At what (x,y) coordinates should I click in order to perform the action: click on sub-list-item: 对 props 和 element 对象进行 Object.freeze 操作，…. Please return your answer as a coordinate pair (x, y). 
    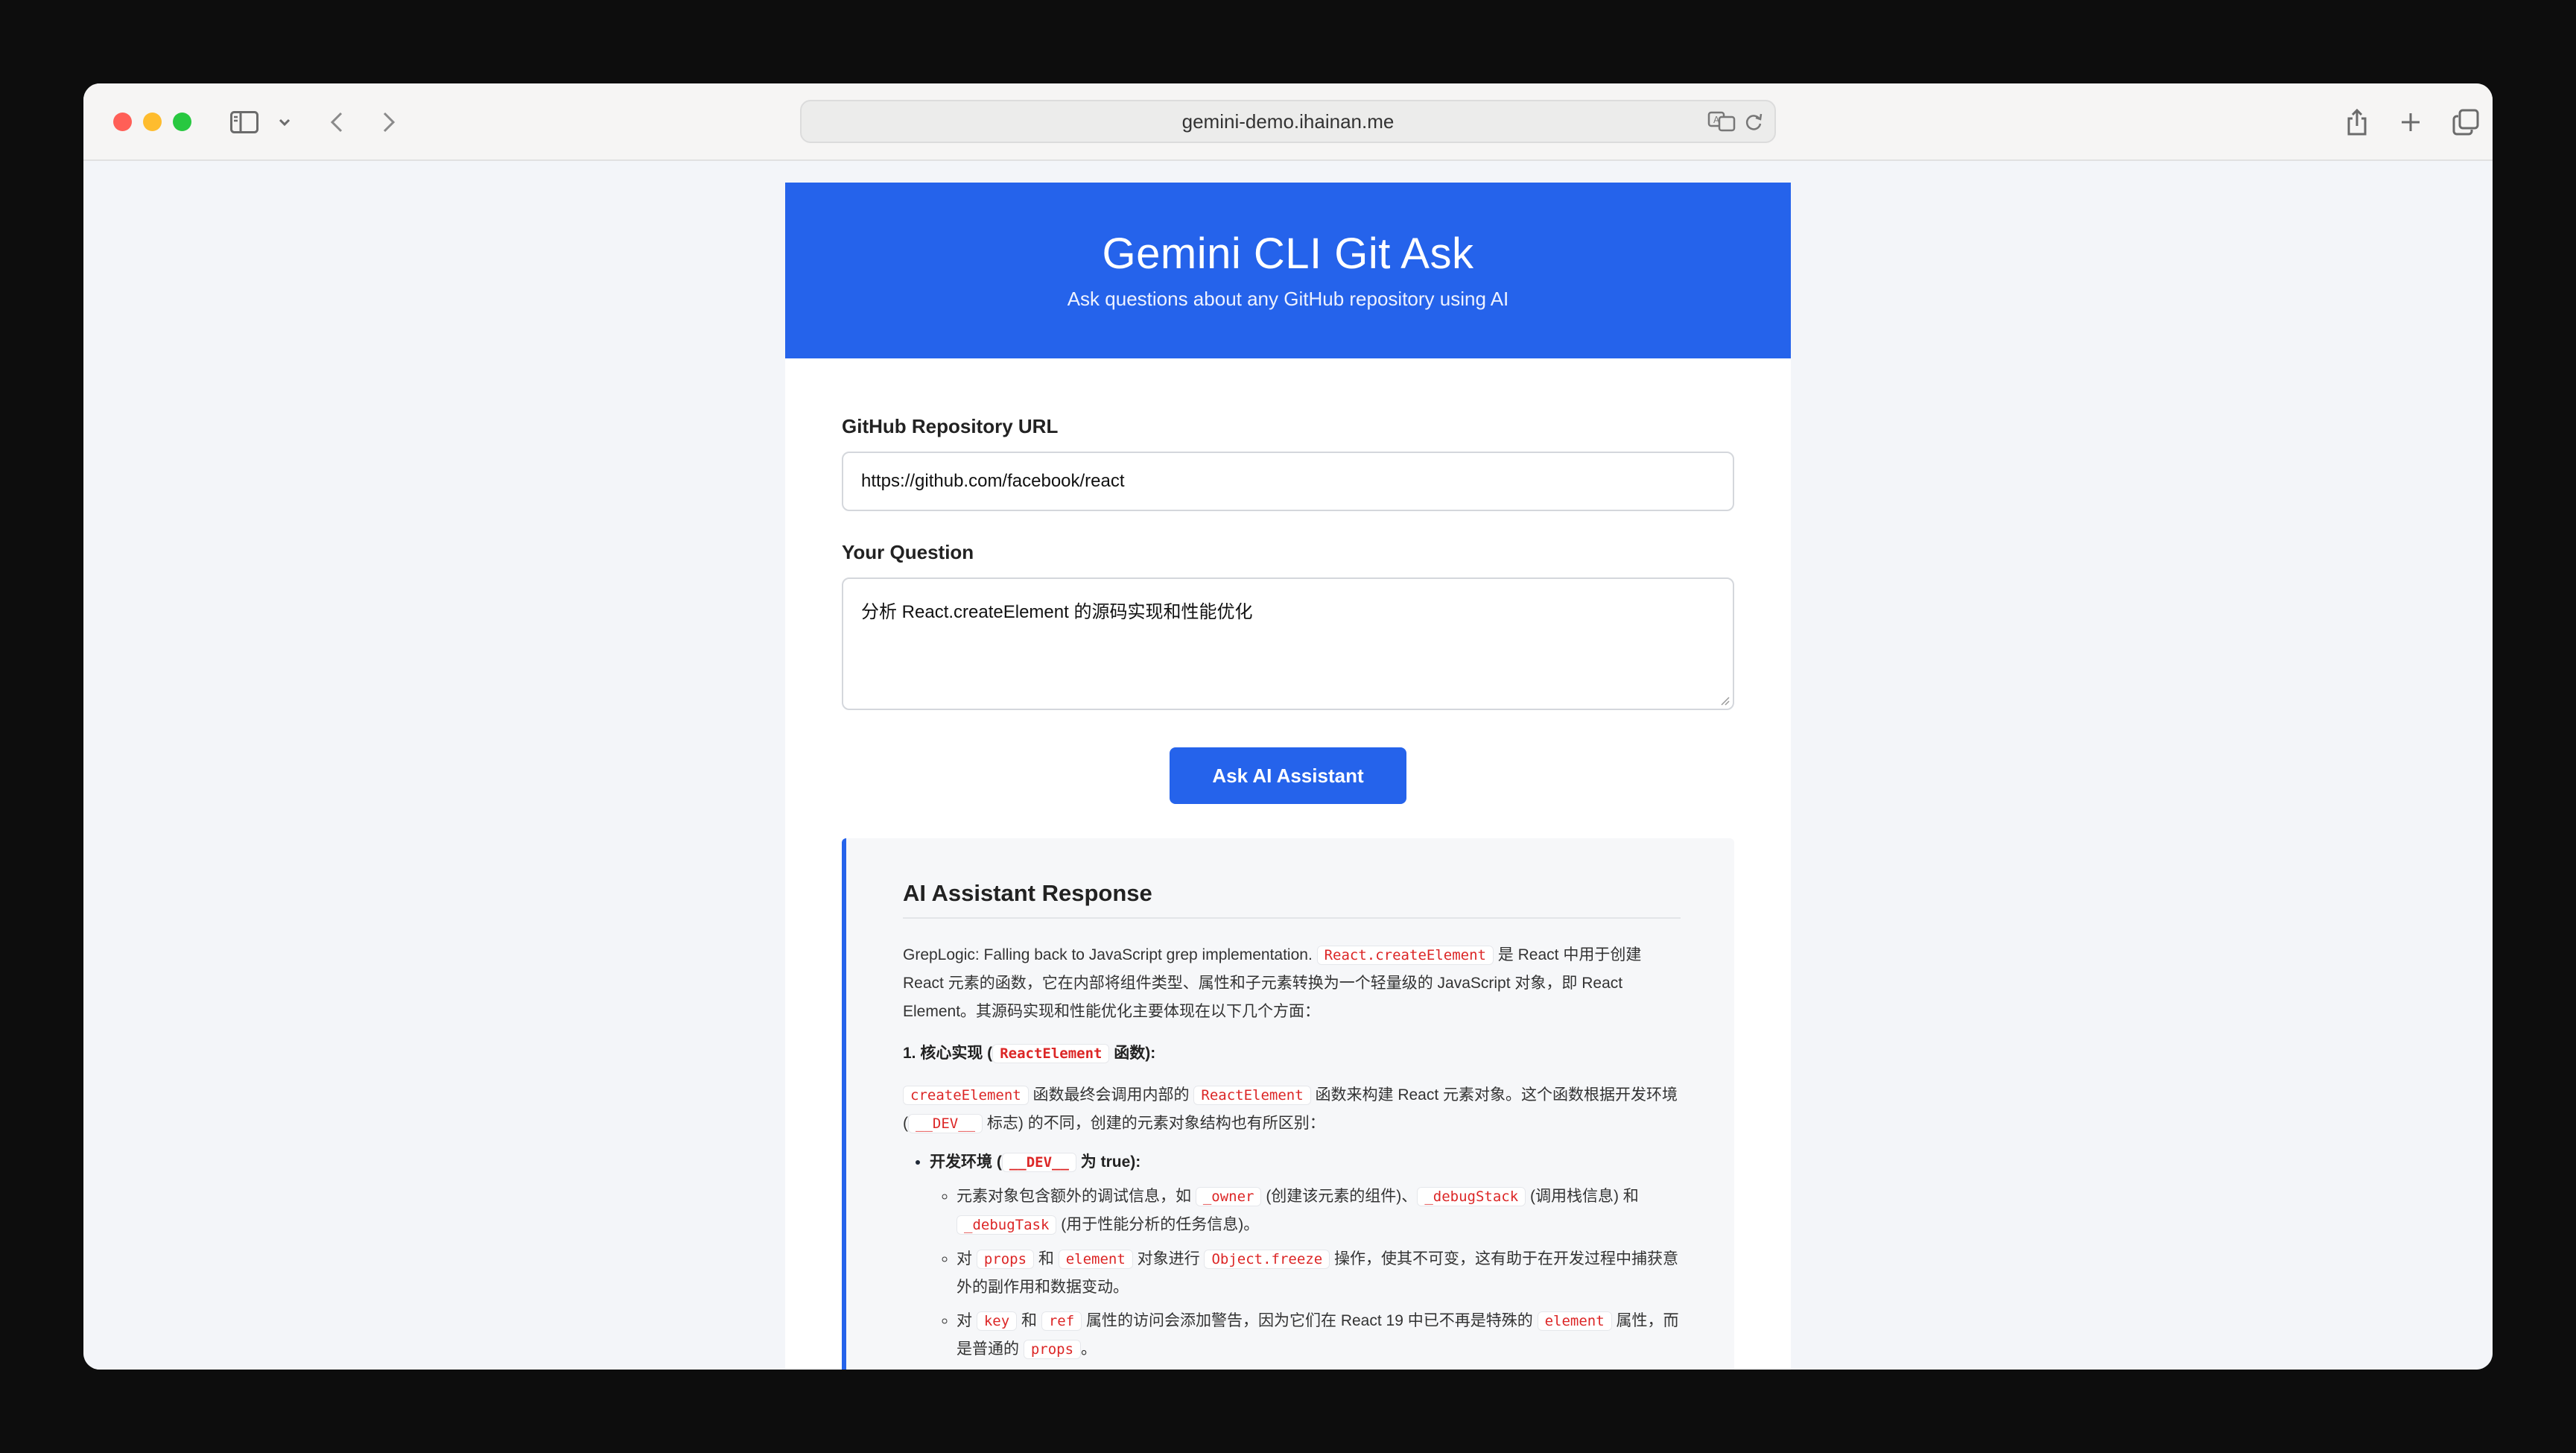
    Looking at the image, I should click on (1319, 1273).